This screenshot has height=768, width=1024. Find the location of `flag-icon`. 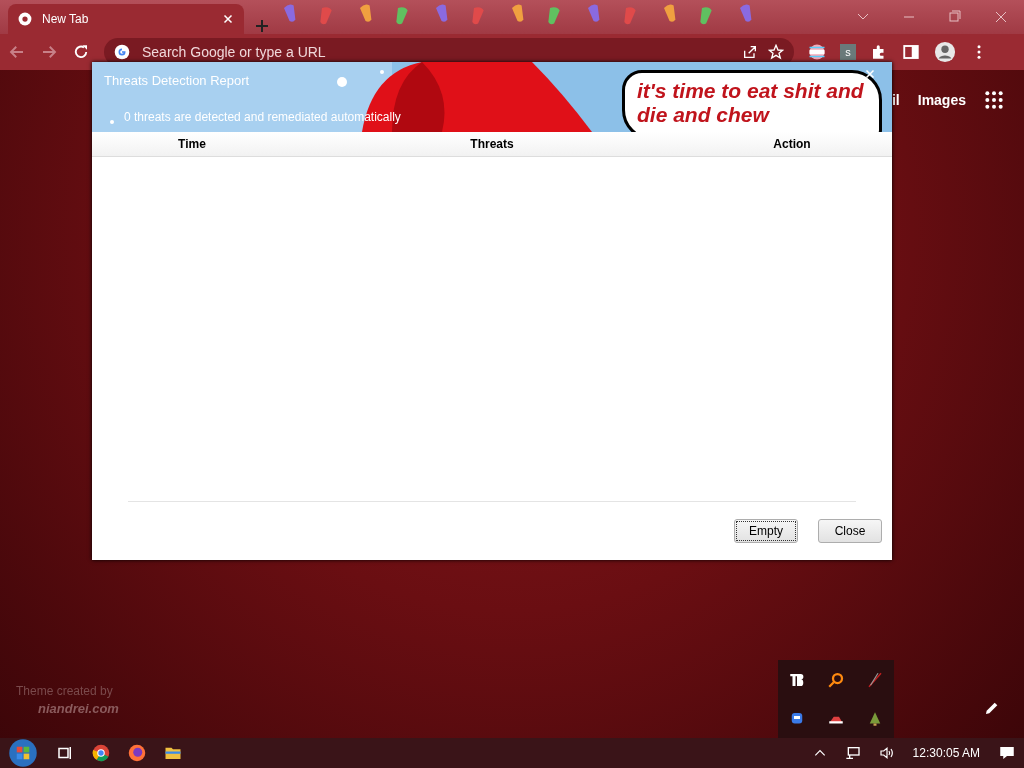

flag-icon is located at coordinates (817, 52).